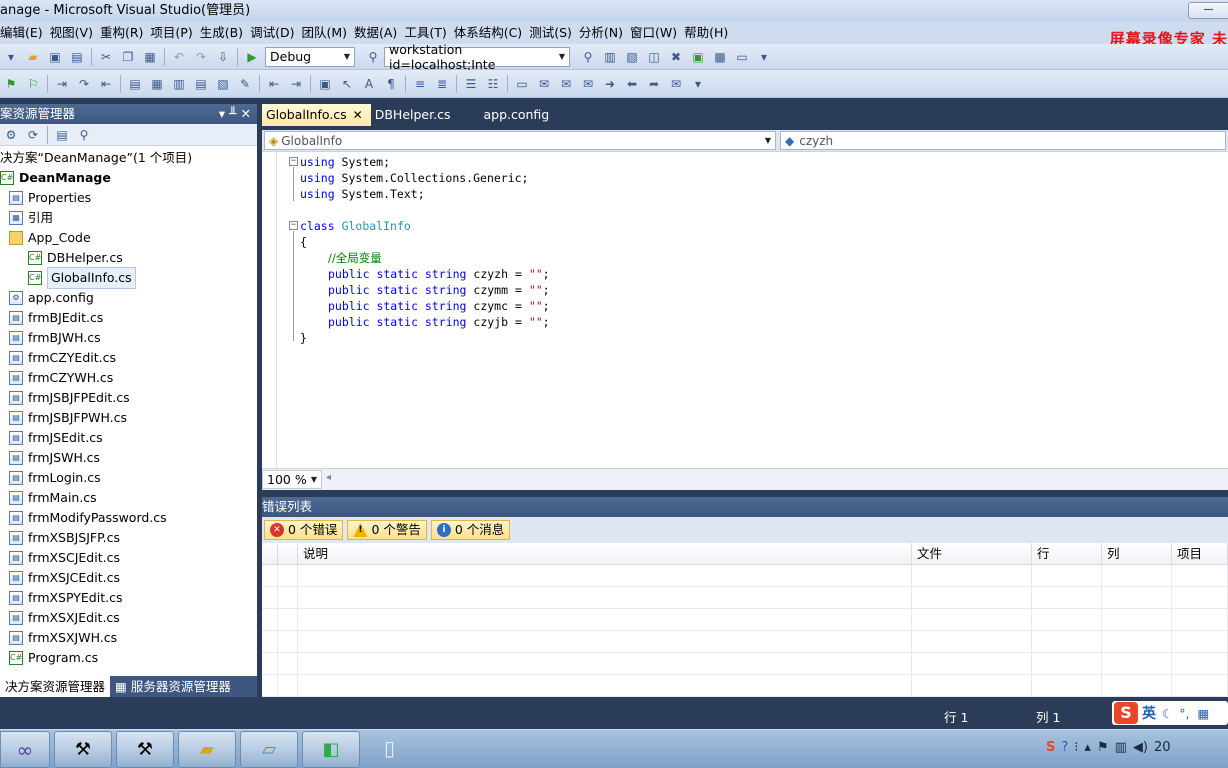  I want to click on action-center-icon: ⚑, so click(1103, 747).